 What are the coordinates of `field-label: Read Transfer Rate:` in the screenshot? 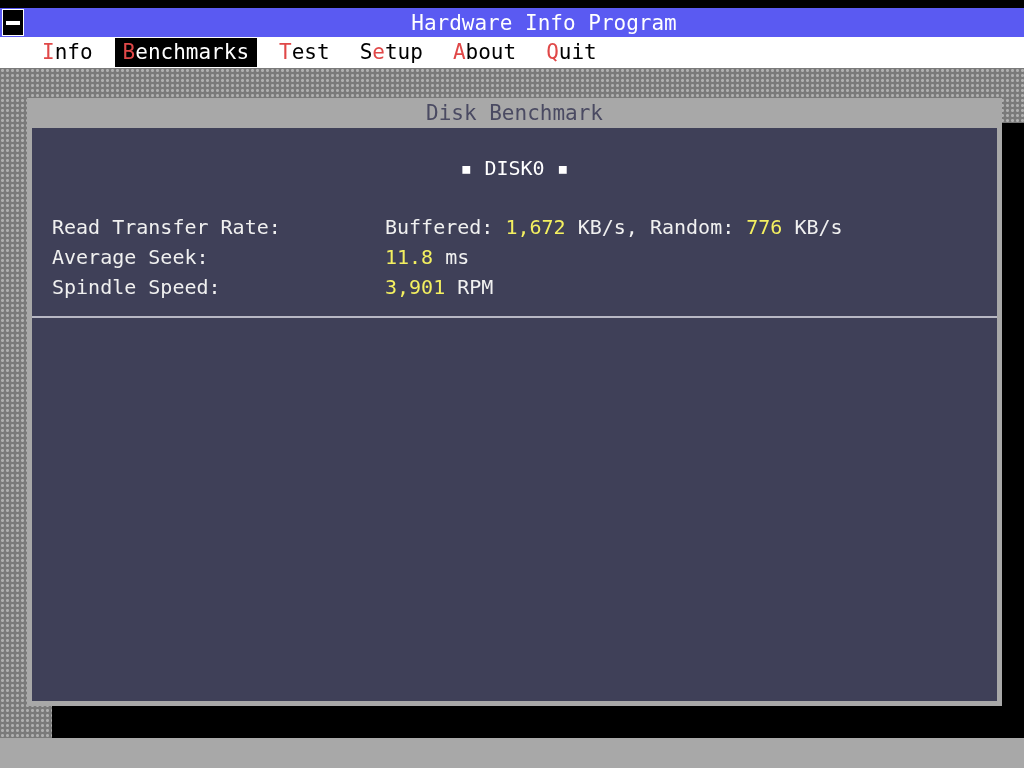 It's located at (167, 227).